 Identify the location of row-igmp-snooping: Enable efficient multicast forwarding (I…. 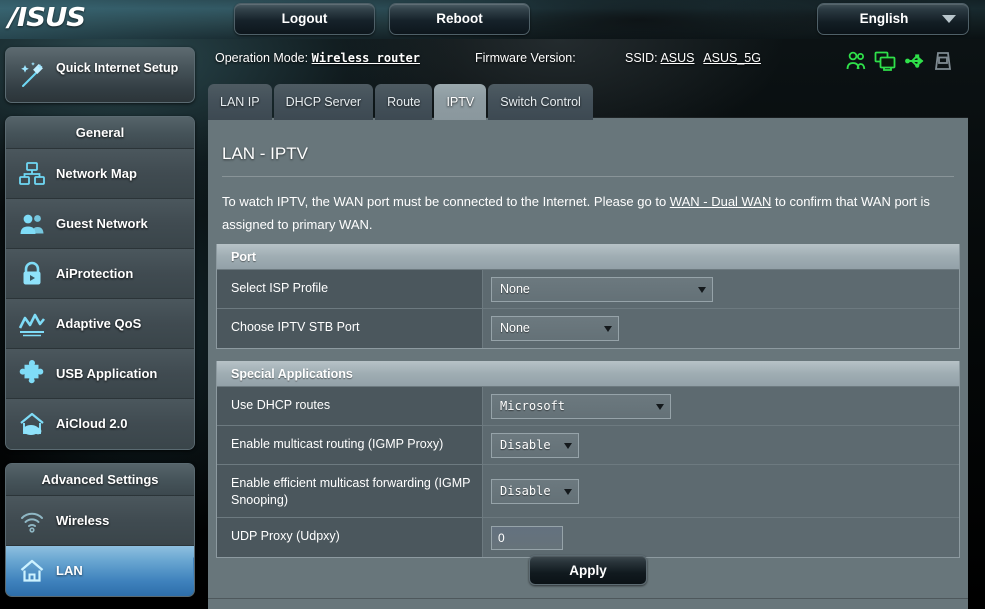
(588, 491).